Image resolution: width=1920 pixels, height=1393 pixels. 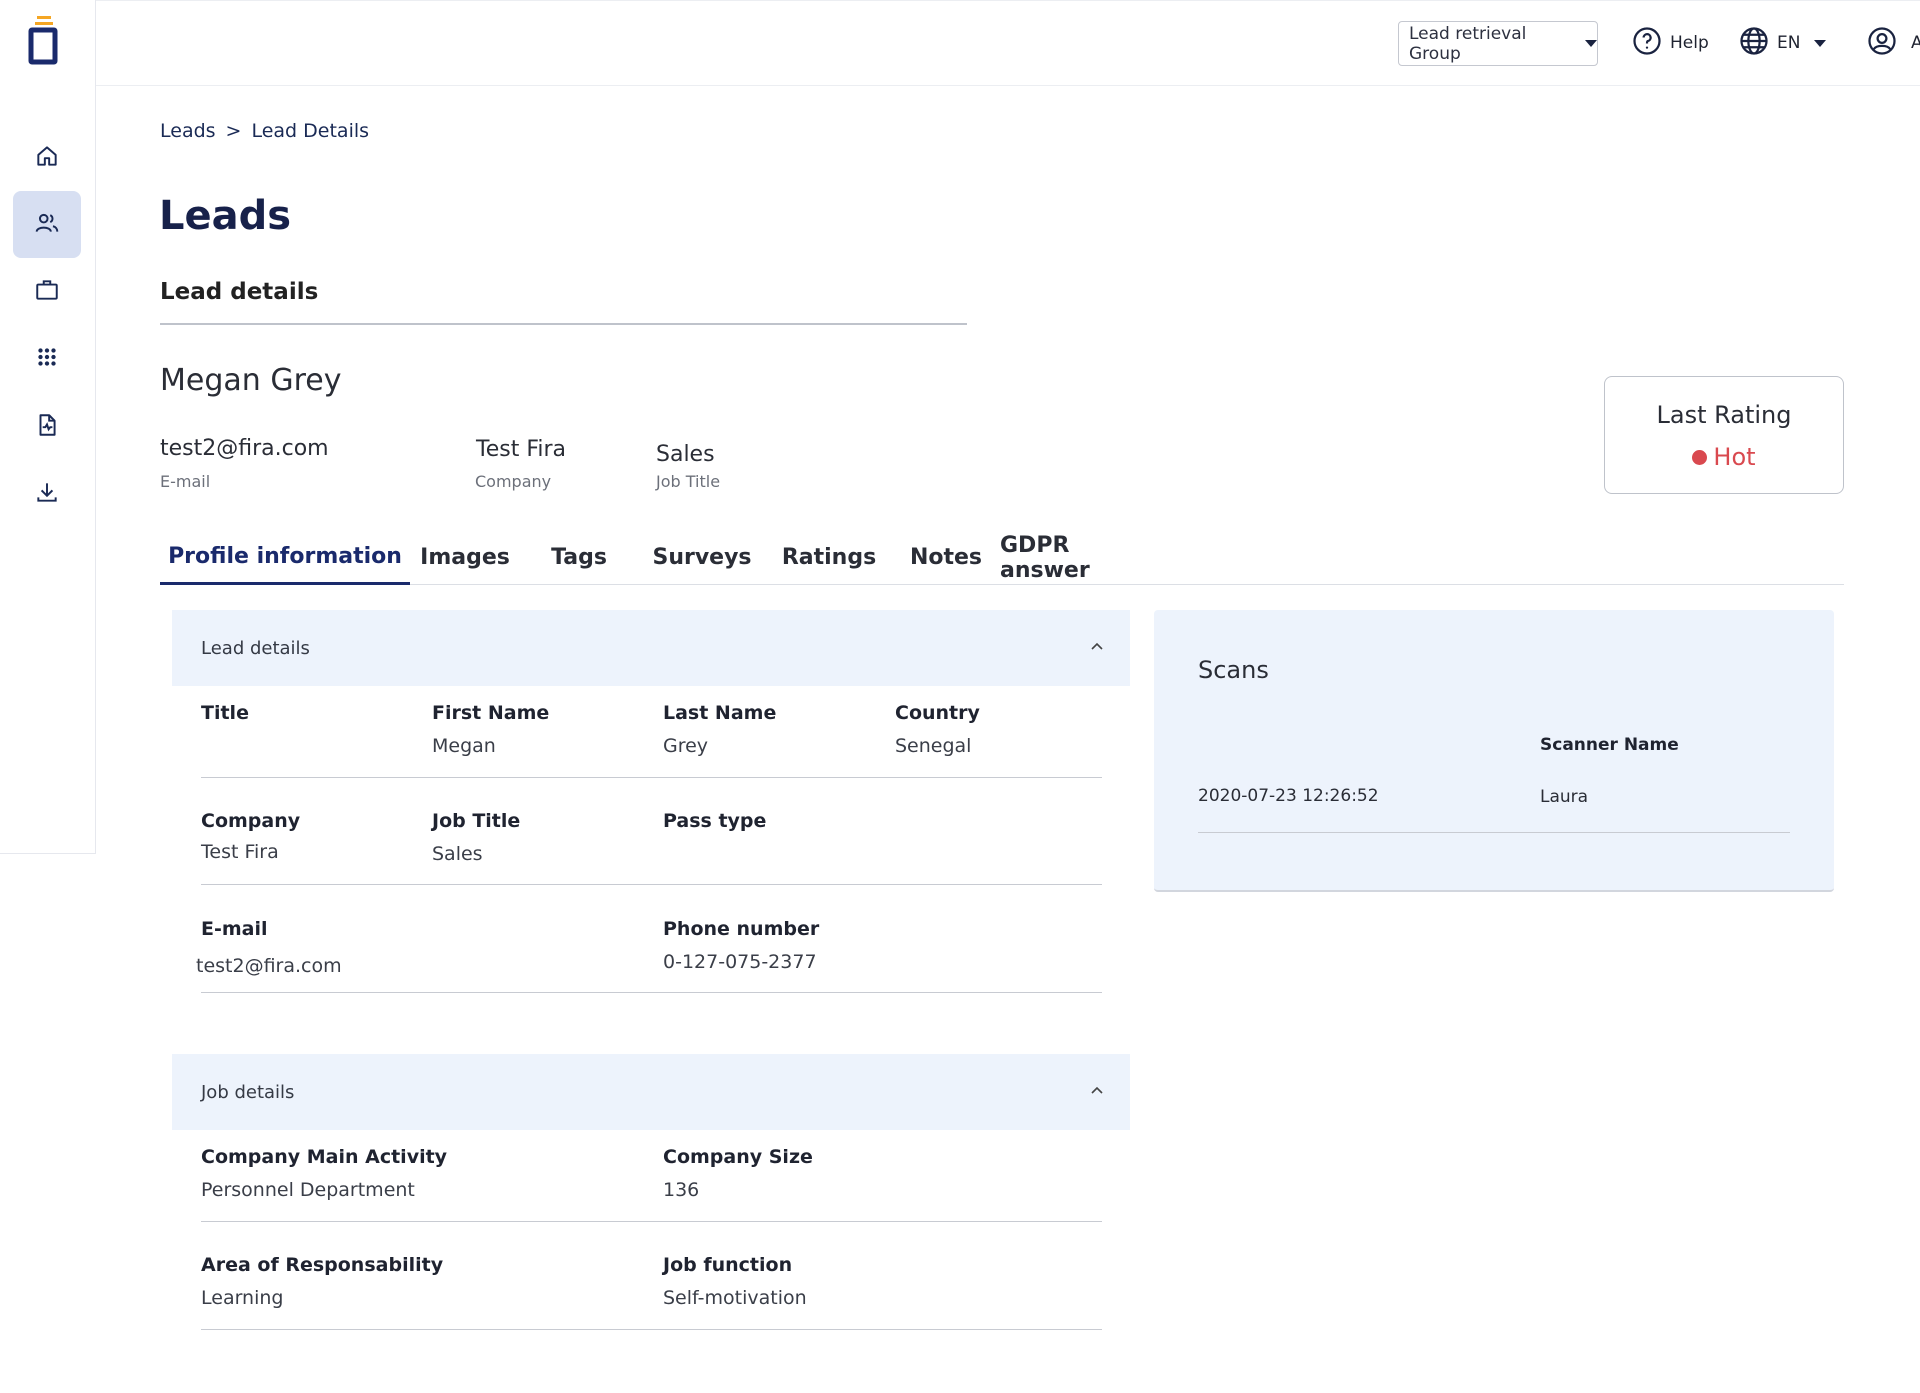 What do you see at coordinates (1889, 43) in the screenshot?
I see `user-avatar-icon` at bounding box center [1889, 43].